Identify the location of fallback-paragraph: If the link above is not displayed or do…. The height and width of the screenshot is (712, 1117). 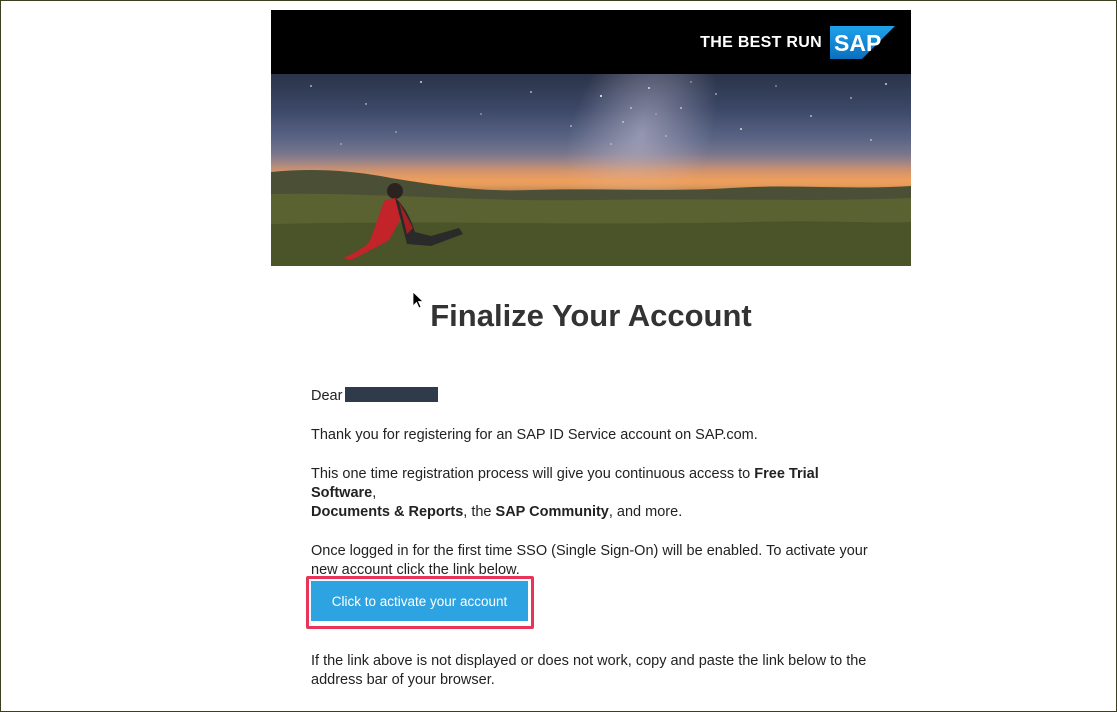
(589, 670).